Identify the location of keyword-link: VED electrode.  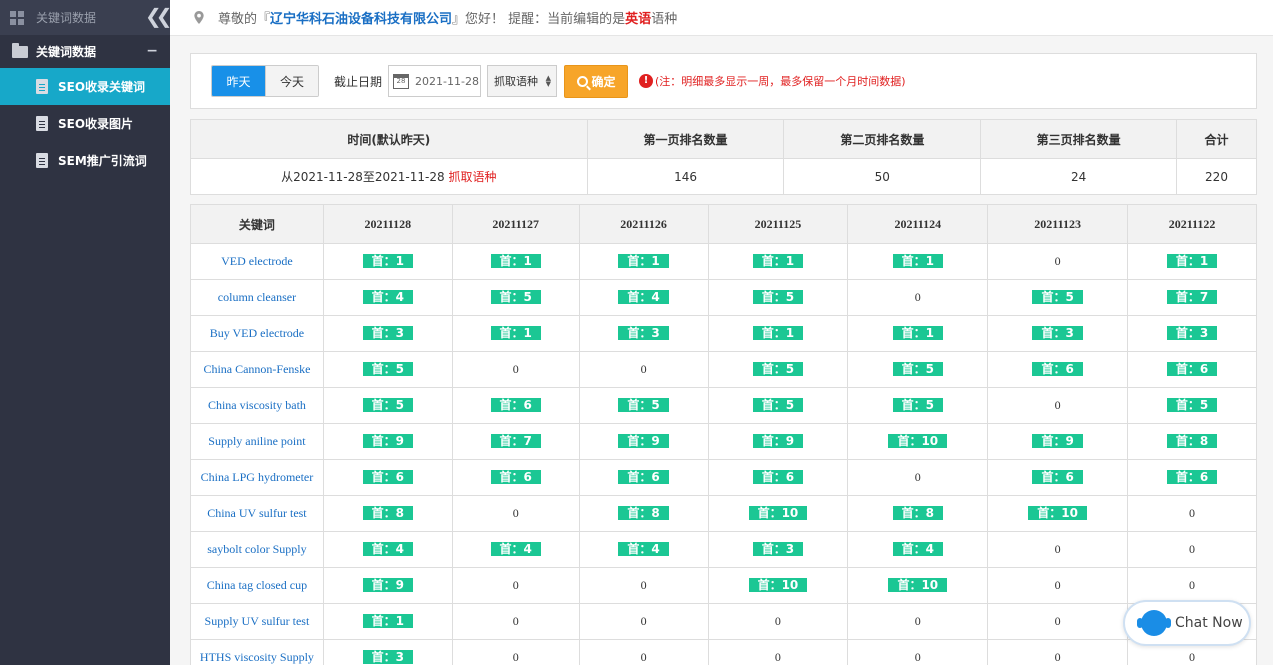
(257, 261).